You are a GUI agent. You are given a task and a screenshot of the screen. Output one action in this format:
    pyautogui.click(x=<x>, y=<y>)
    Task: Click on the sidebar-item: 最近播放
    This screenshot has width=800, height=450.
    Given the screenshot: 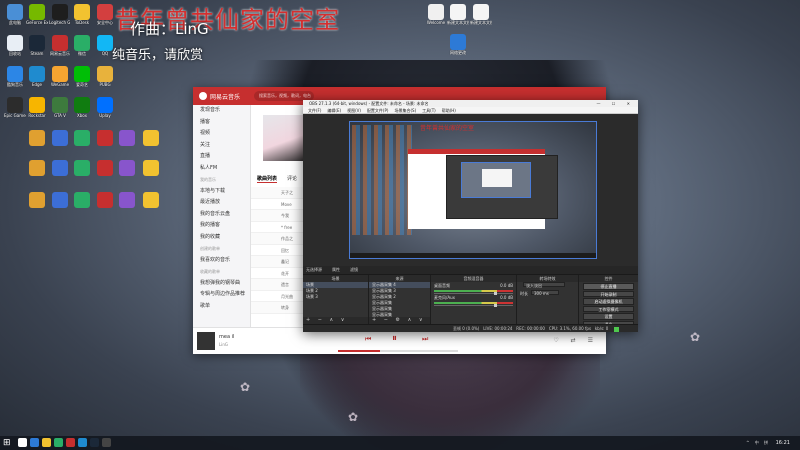 What is the action you would take?
    pyautogui.click(x=221, y=203)
    